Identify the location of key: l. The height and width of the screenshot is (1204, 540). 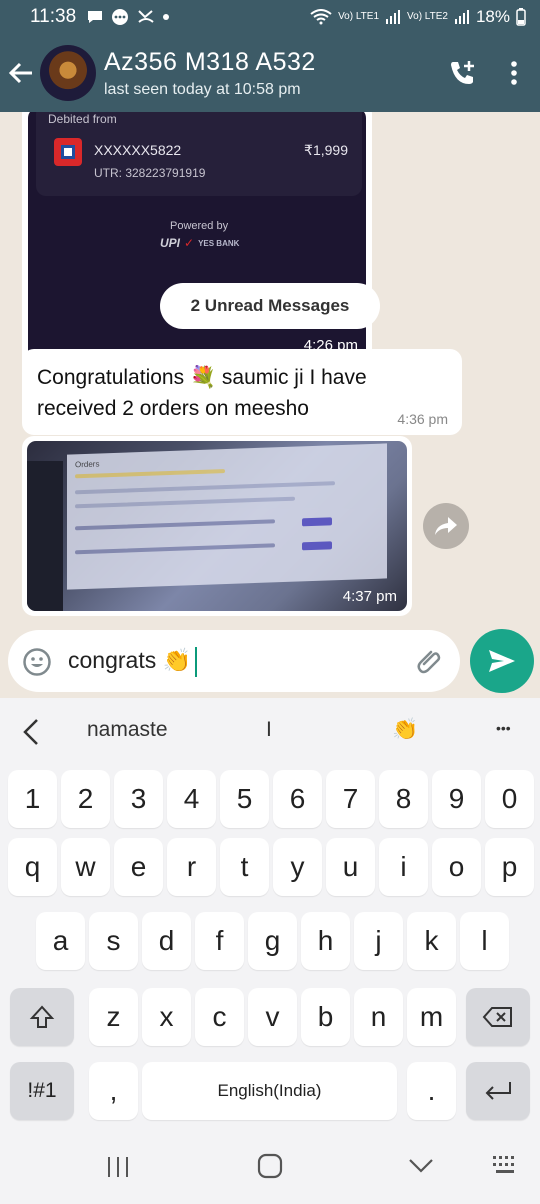
(484, 941).